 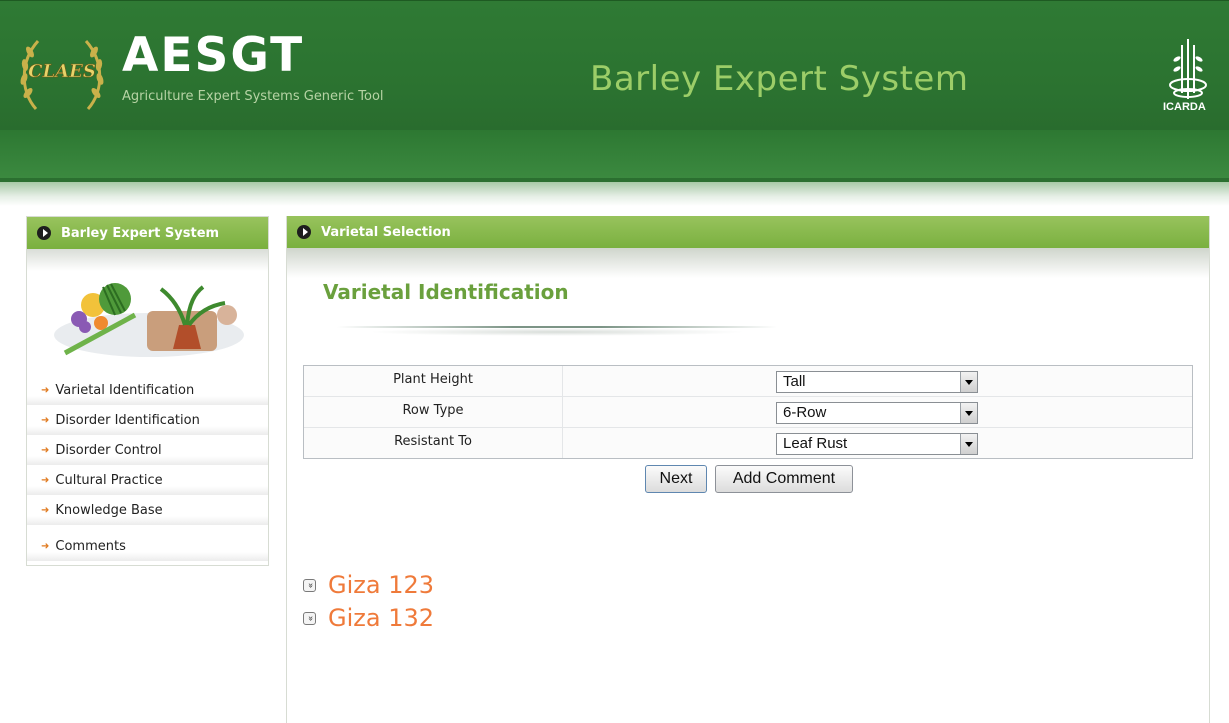 What do you see at coordinates (877, 444) in the screenshot?
I see `resistant-to-select: Leaf Rust` at bounding box center [877, 444].